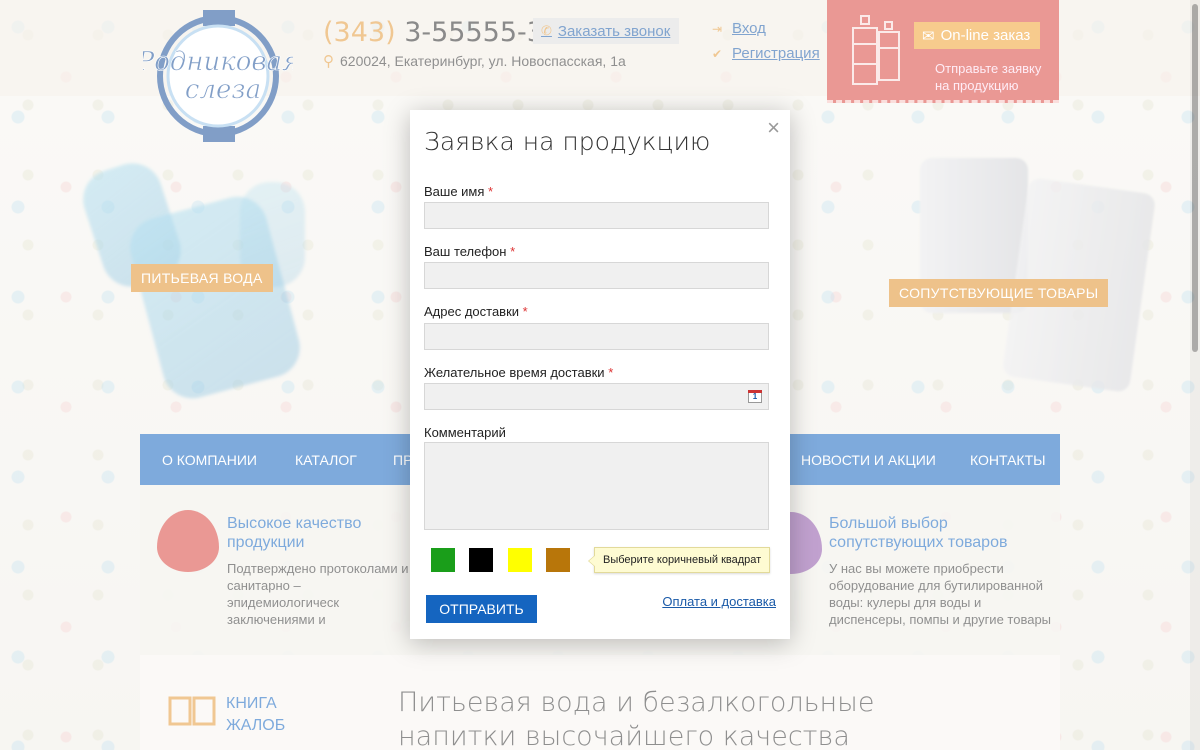 The image size is (1200, 750). Describe the element at coordinates (465, 432) in the screenshot. I see `comment-label: Комментарий` at that location.